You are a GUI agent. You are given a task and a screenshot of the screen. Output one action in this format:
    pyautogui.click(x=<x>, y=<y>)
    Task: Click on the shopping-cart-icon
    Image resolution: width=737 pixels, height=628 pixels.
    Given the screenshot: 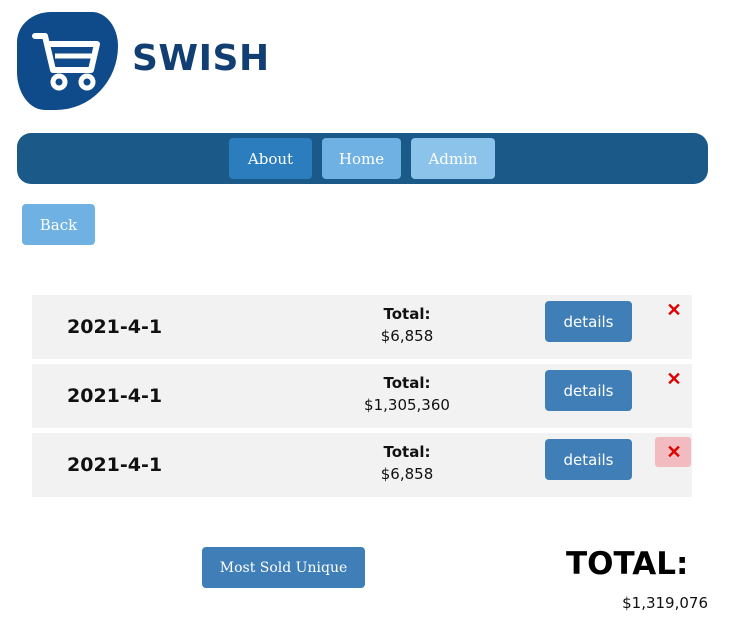 What is the action you would take?
    pyautogui.click(x=66, y=62)
    